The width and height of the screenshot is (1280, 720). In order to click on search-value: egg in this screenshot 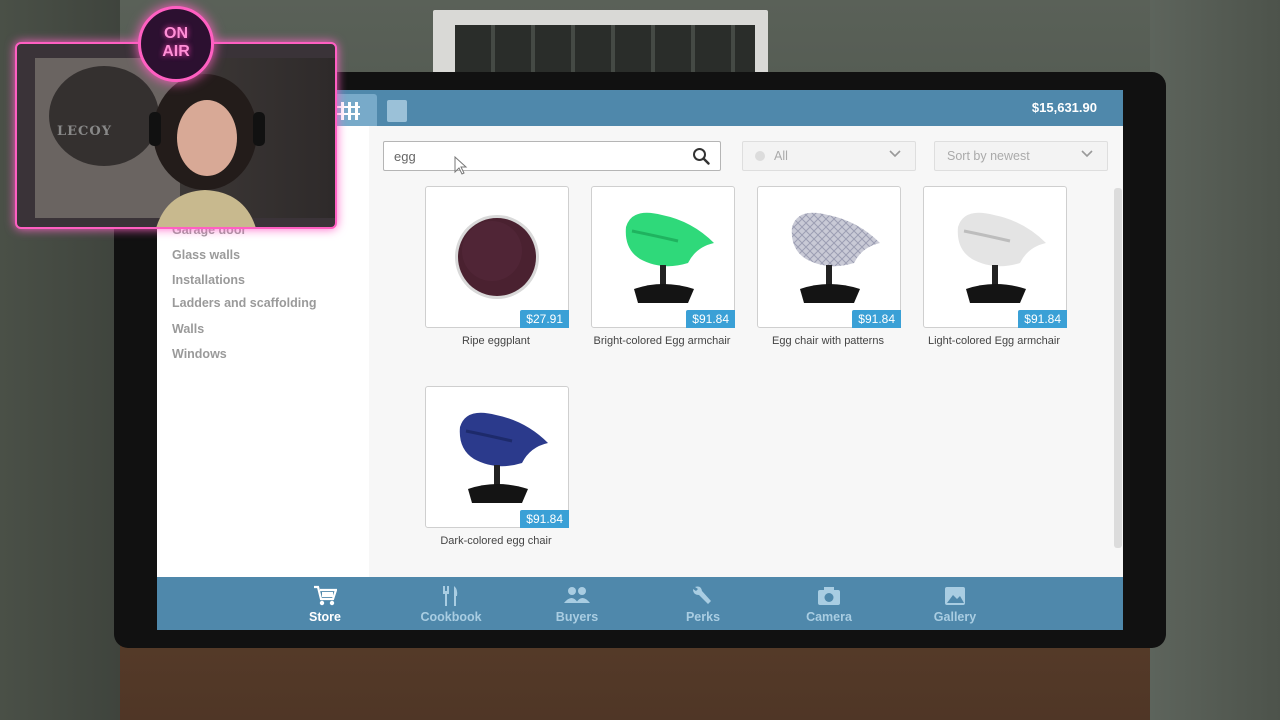, I will do `click(405, 156)`.